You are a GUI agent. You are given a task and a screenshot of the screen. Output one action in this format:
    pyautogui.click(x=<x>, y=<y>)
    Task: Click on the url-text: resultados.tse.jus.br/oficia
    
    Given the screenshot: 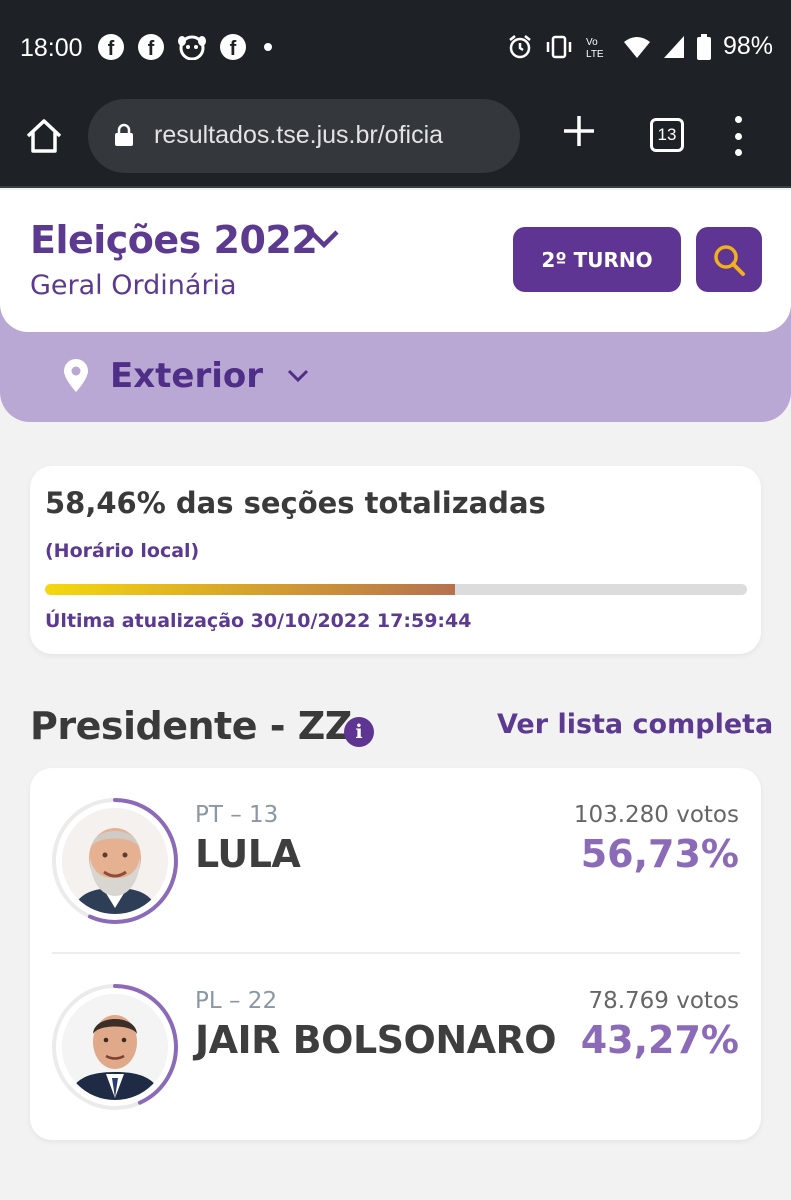 What is the action you would take?
    pyautogui.click(x=299, y=135)
    